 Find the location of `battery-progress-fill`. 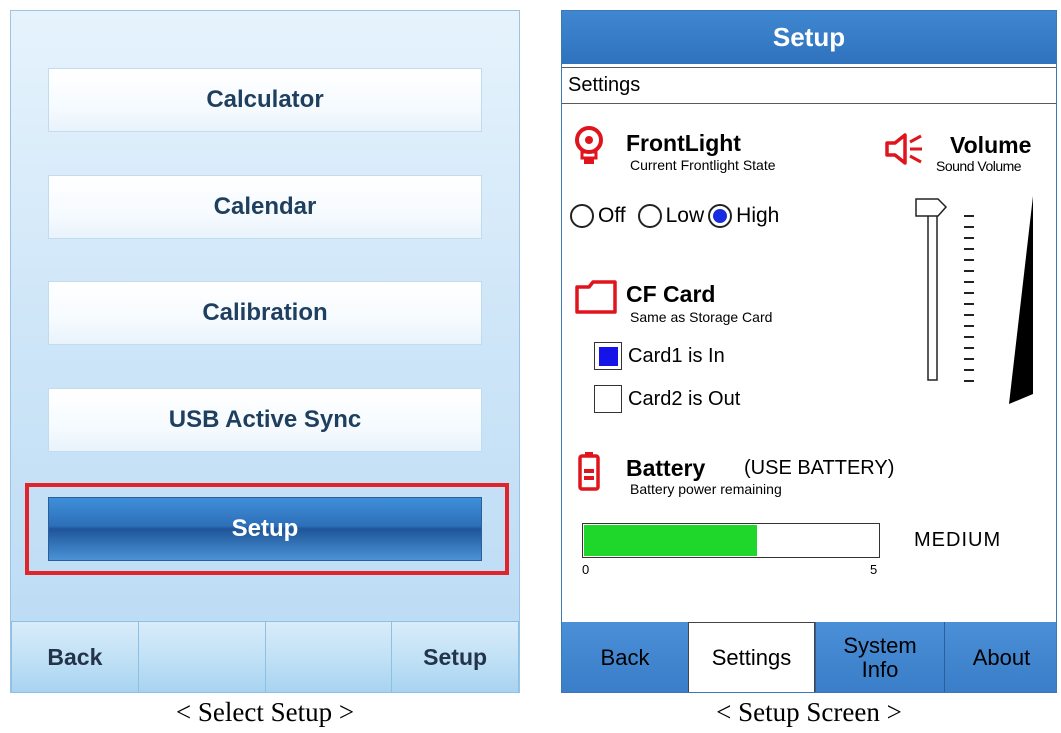

battery-progress-fill is located at coordinates (670, 540).